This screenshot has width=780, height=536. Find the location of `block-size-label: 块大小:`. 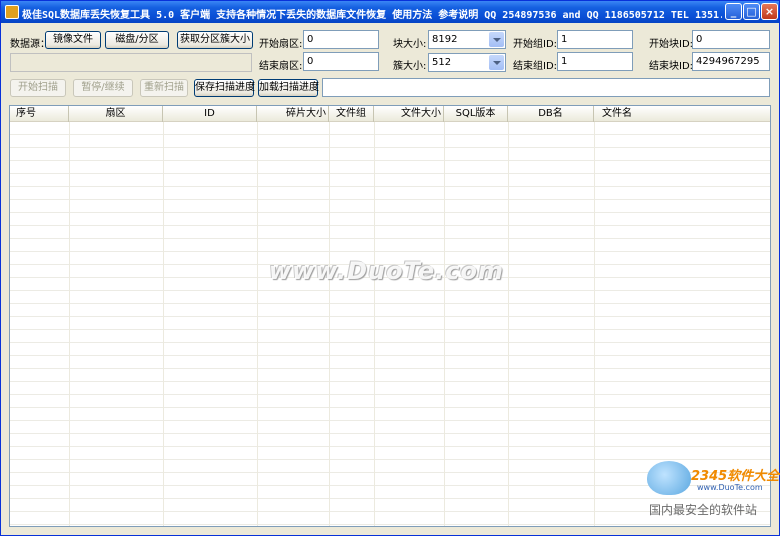

block-size-label: 块大小: is located at coordinates (410, 44).